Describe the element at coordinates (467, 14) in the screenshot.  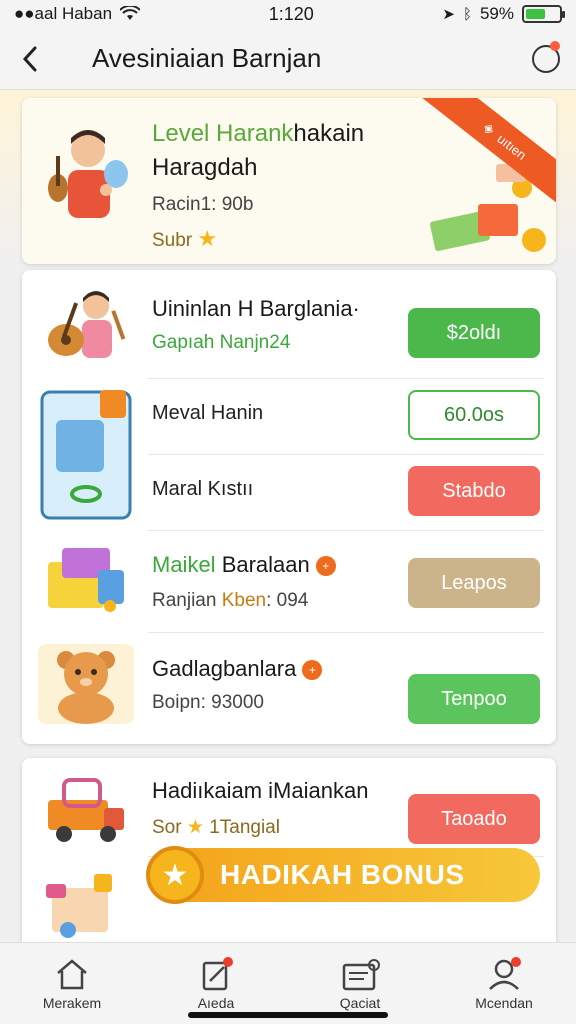
I see `bluetooth-icon: ᛒ` at that location.